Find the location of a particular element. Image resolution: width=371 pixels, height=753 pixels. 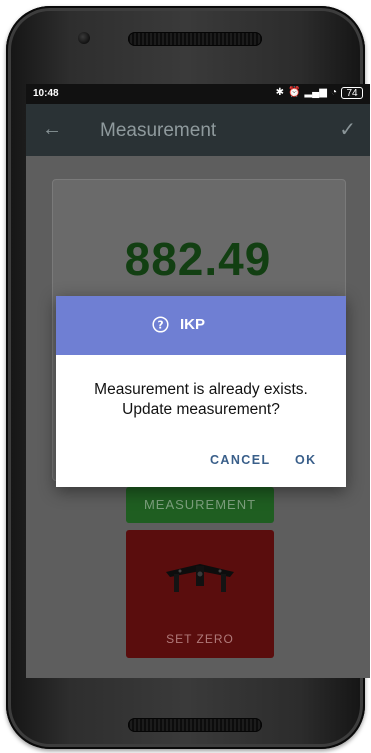

help-circle-icon: ? is located at coordinates (160, 324).